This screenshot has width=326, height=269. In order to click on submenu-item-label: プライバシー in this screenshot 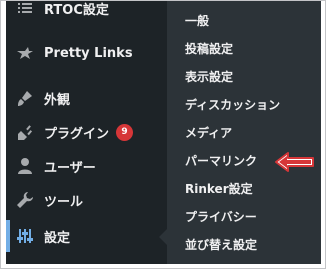, I will do `click(221, 216)`.